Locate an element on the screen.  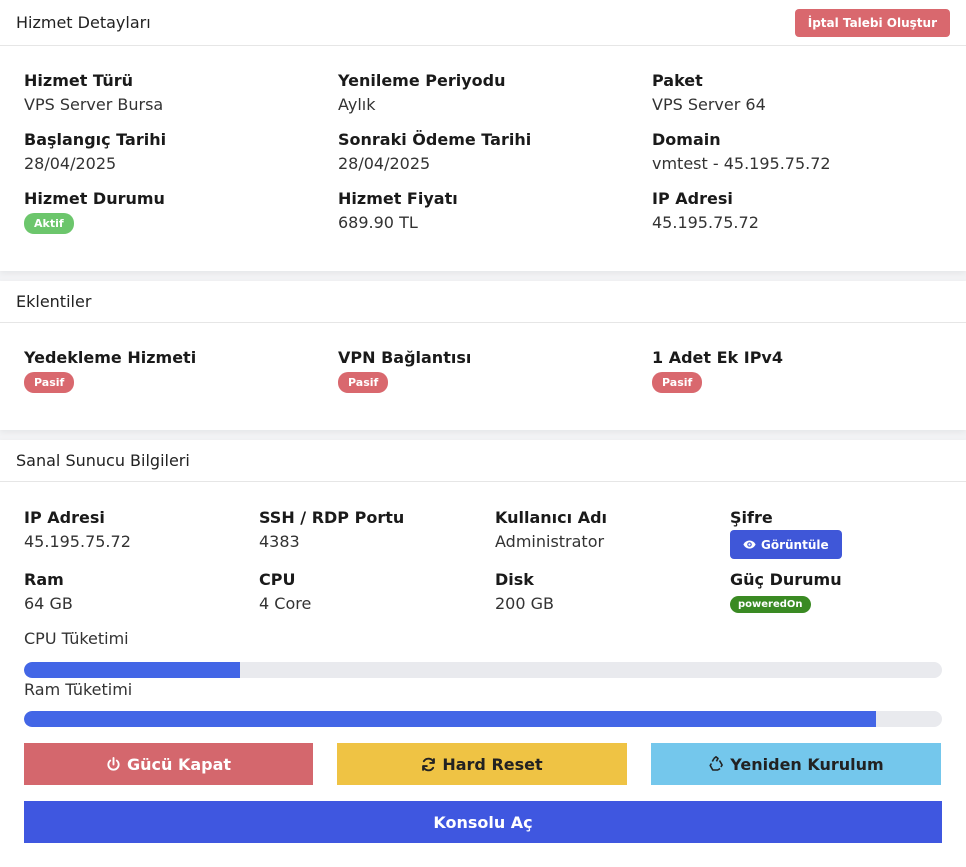
field-value: 4383 is located at coordinates (279, 541).